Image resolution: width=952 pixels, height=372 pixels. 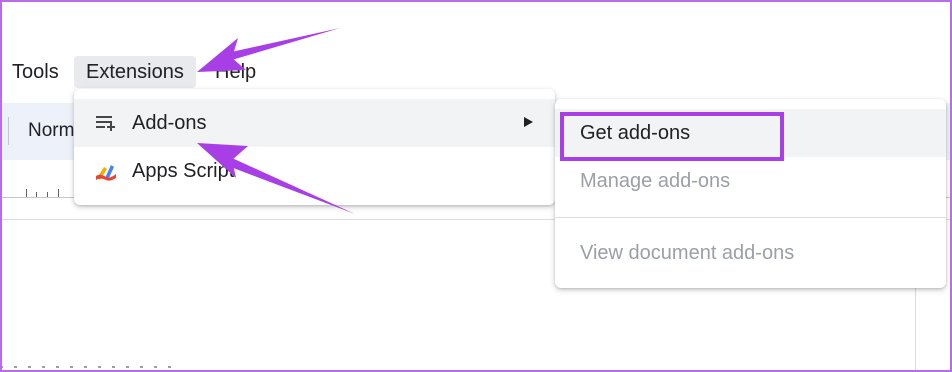 I want to click on submenu-item-view-document-addons: View document add-ons, so click(x=750, y=253).